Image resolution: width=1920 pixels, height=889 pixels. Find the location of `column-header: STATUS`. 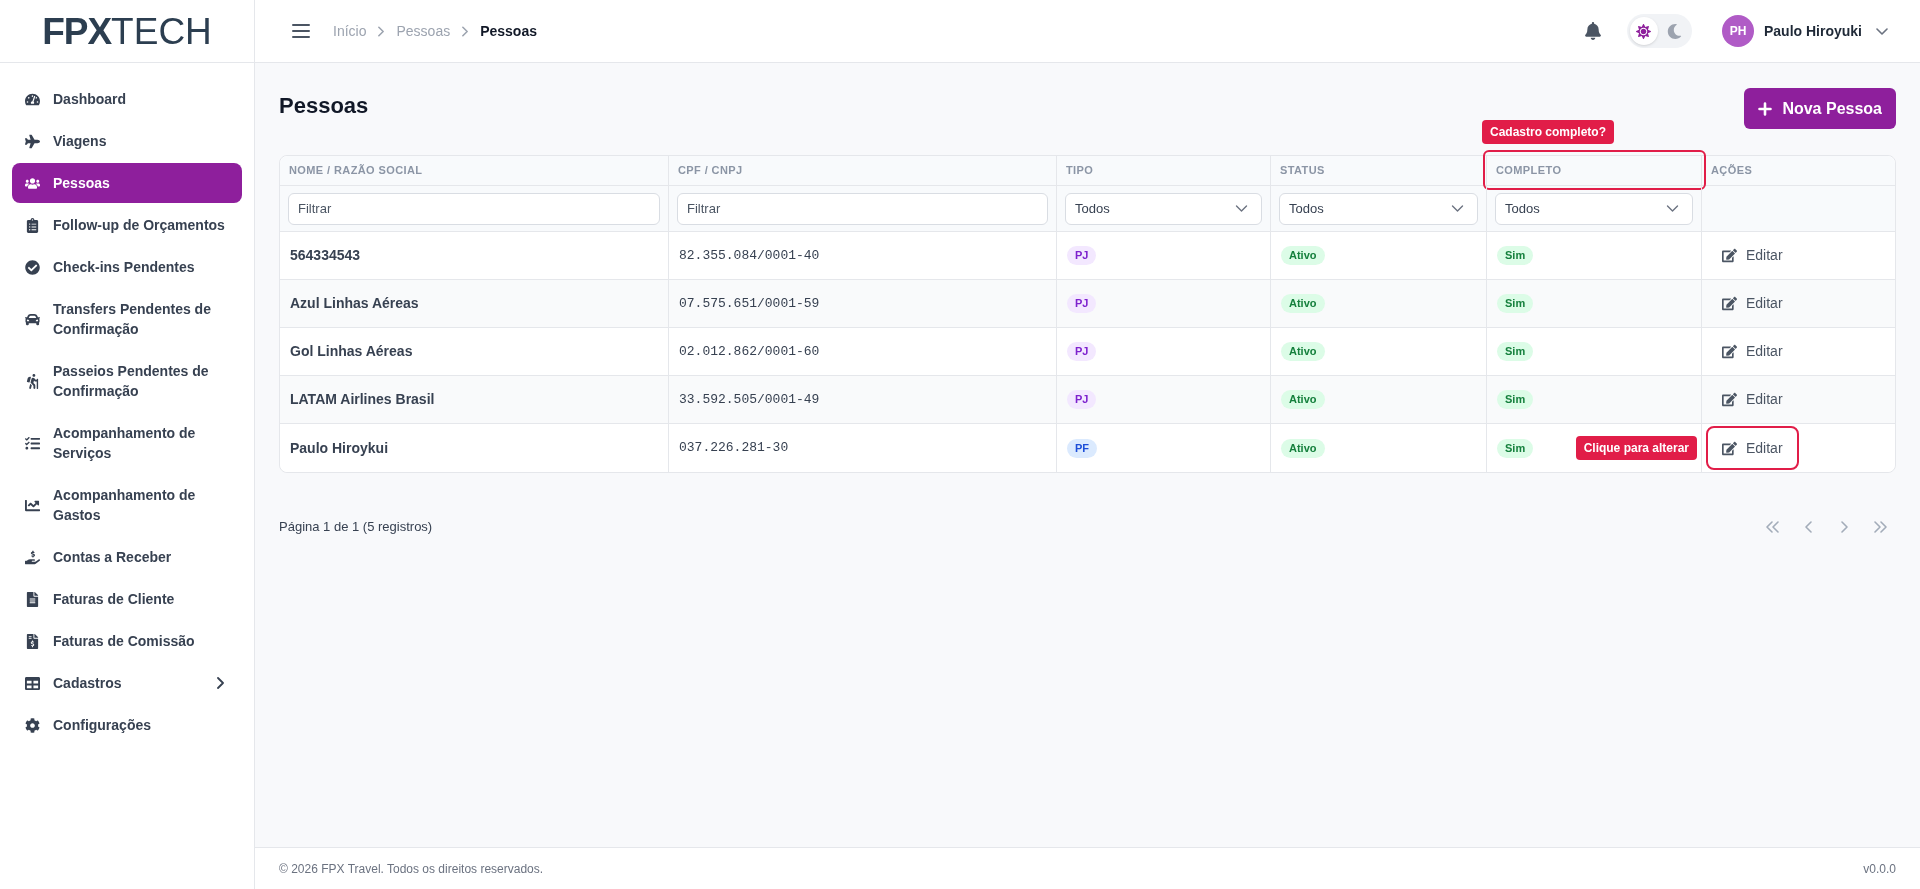

column-header: STATUS is located at coordinates (1302, 171).